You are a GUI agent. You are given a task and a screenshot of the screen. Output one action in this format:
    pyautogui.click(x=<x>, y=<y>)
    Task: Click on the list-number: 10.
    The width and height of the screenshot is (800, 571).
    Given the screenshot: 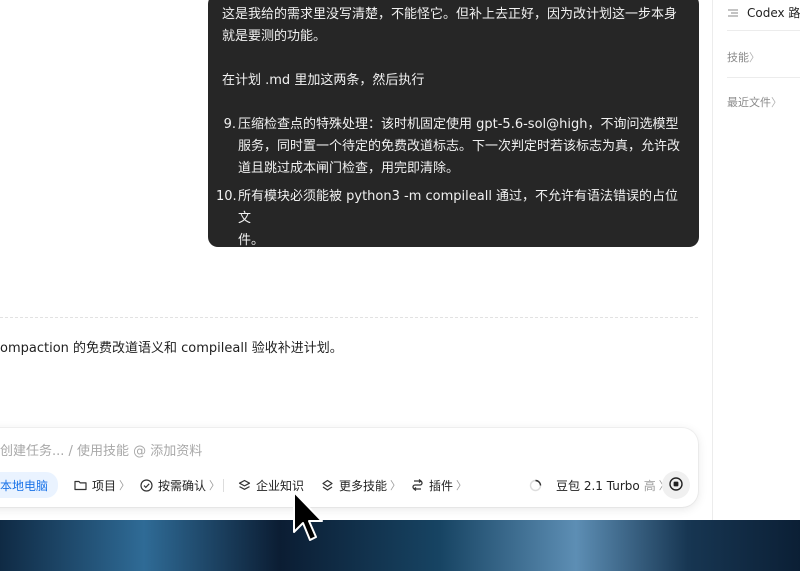 What is the action you would take?
    pyautogui.click(x=226, y=196)
    